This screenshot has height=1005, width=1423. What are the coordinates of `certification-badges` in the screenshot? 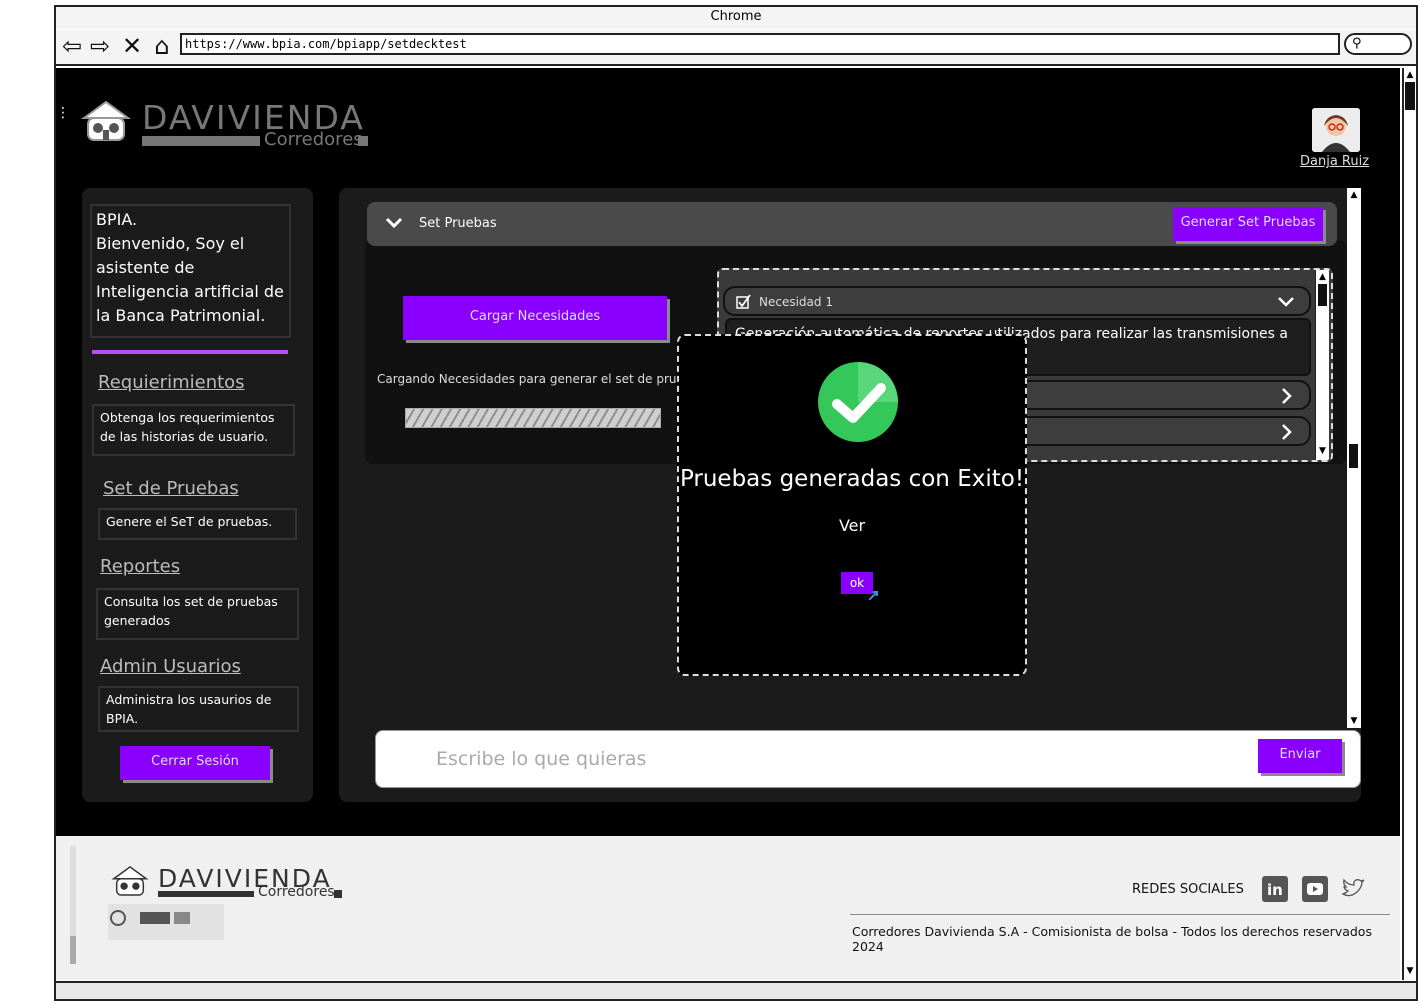 It's located at (166, 922).